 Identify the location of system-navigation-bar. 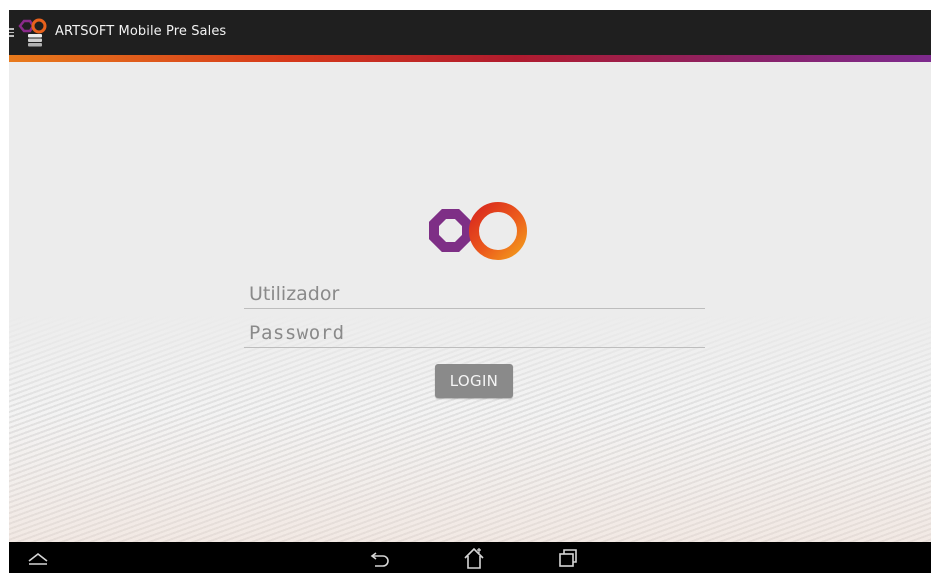
(470, 557).